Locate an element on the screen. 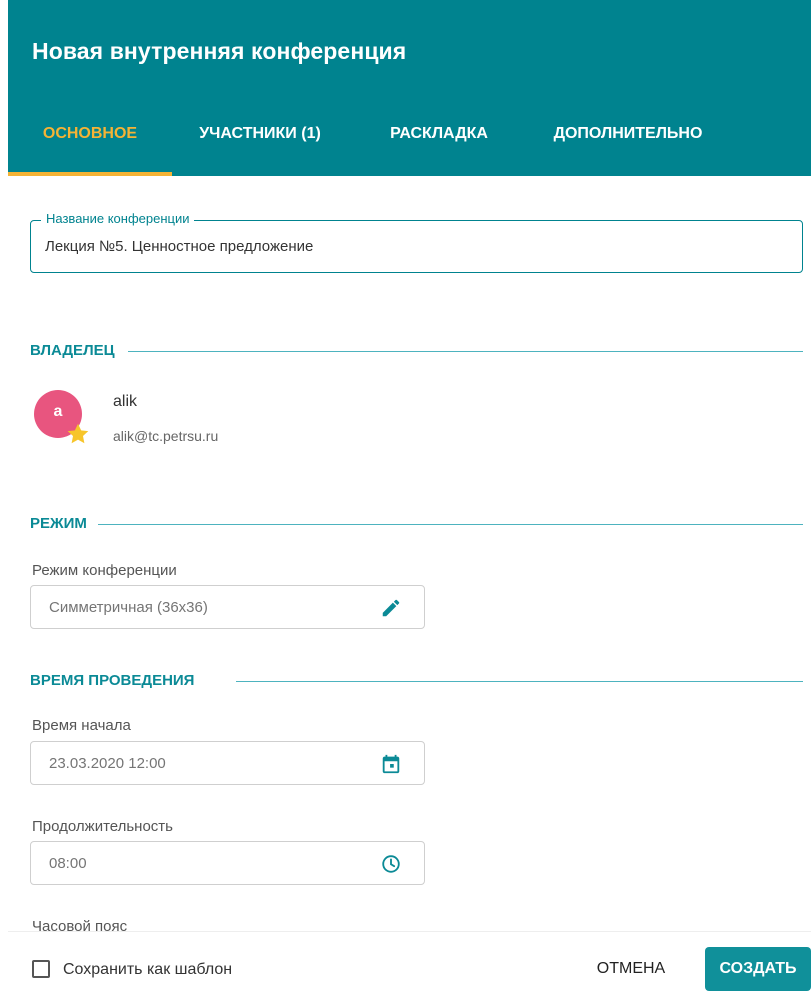 This screenshot has width=811, height=1001. star-icon is located at coordinates (78, 433).